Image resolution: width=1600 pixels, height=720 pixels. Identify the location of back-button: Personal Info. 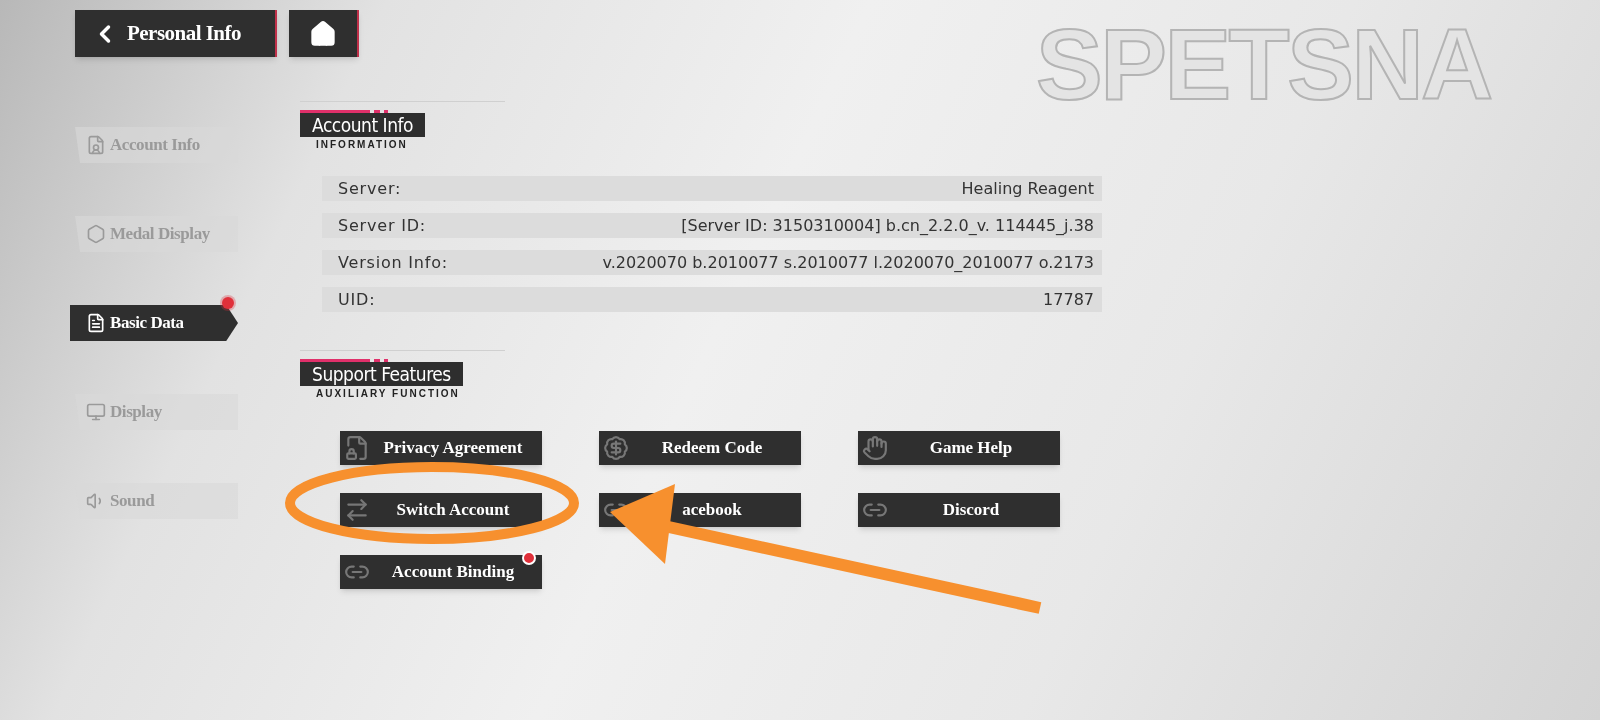
(176, 33).